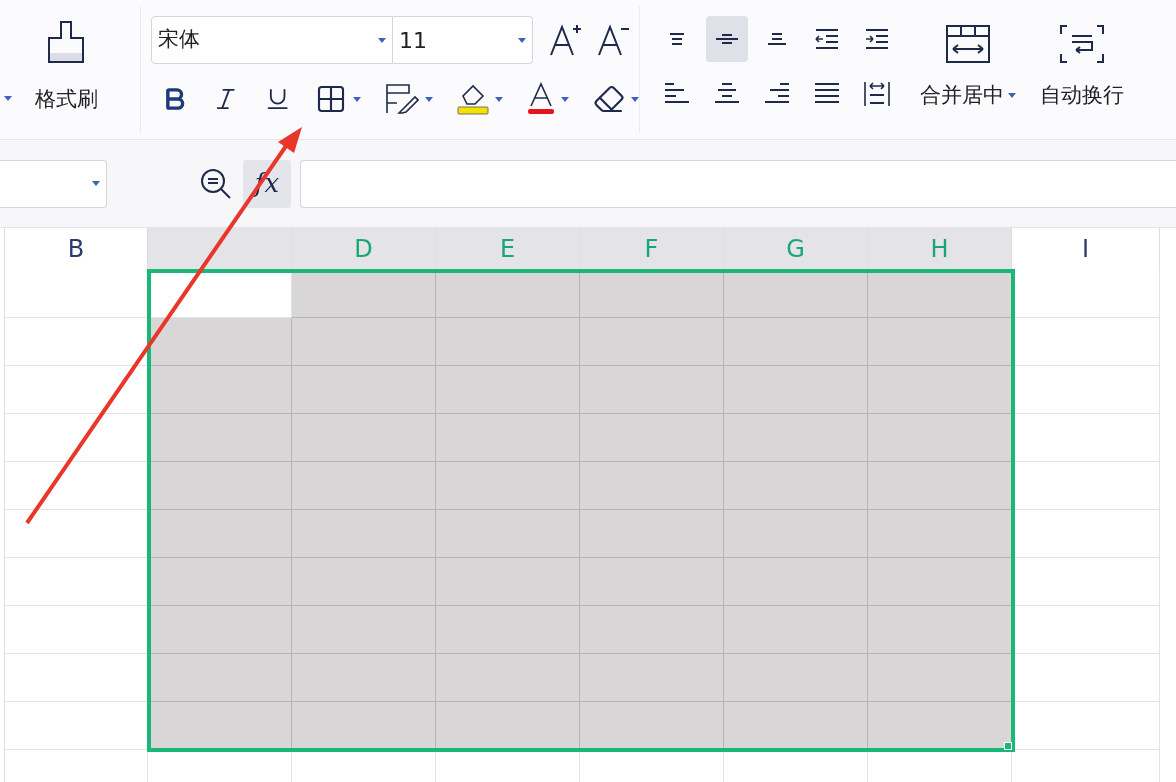 This screenshot has width=1176, height=782. I want to click on column-label: I, so click(1085, 249).